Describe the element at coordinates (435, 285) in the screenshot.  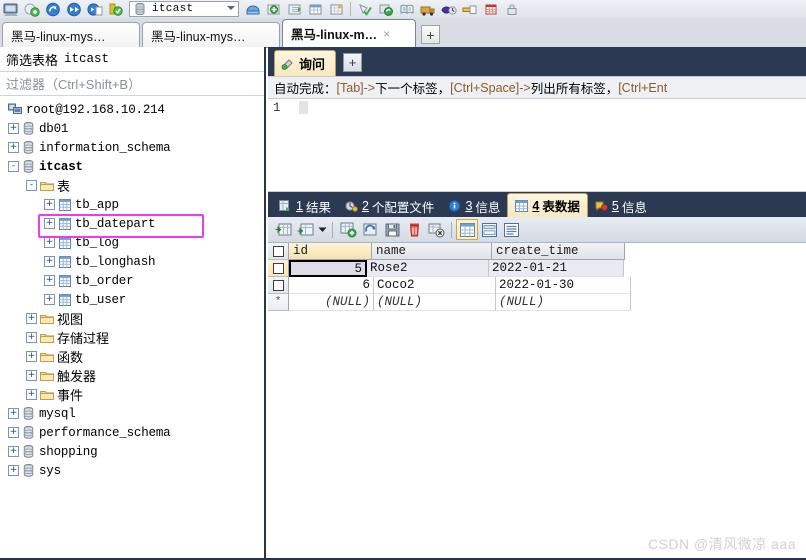
I see `cell-name: Coco2` at that location.